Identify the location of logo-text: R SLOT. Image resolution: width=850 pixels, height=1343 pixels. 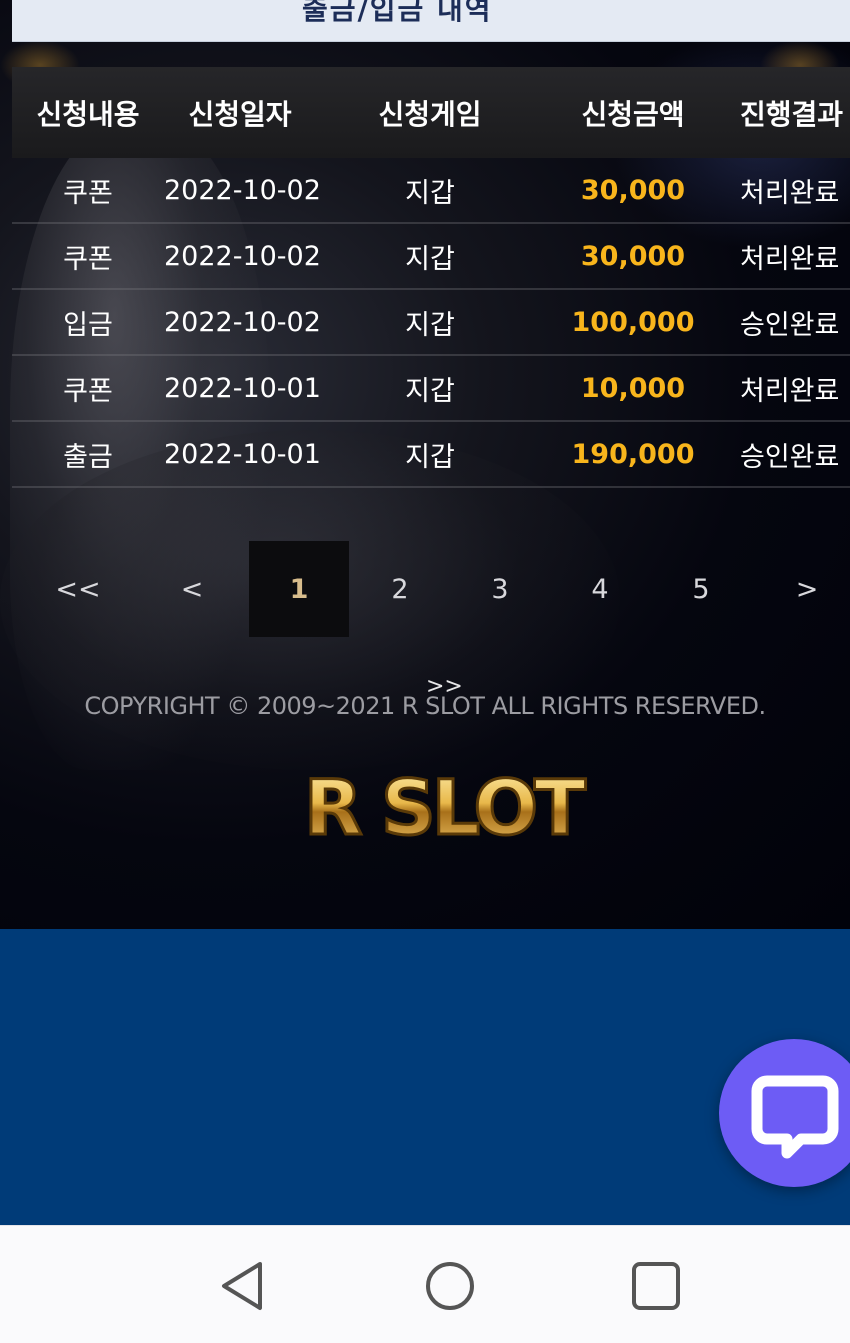
(445, 805).